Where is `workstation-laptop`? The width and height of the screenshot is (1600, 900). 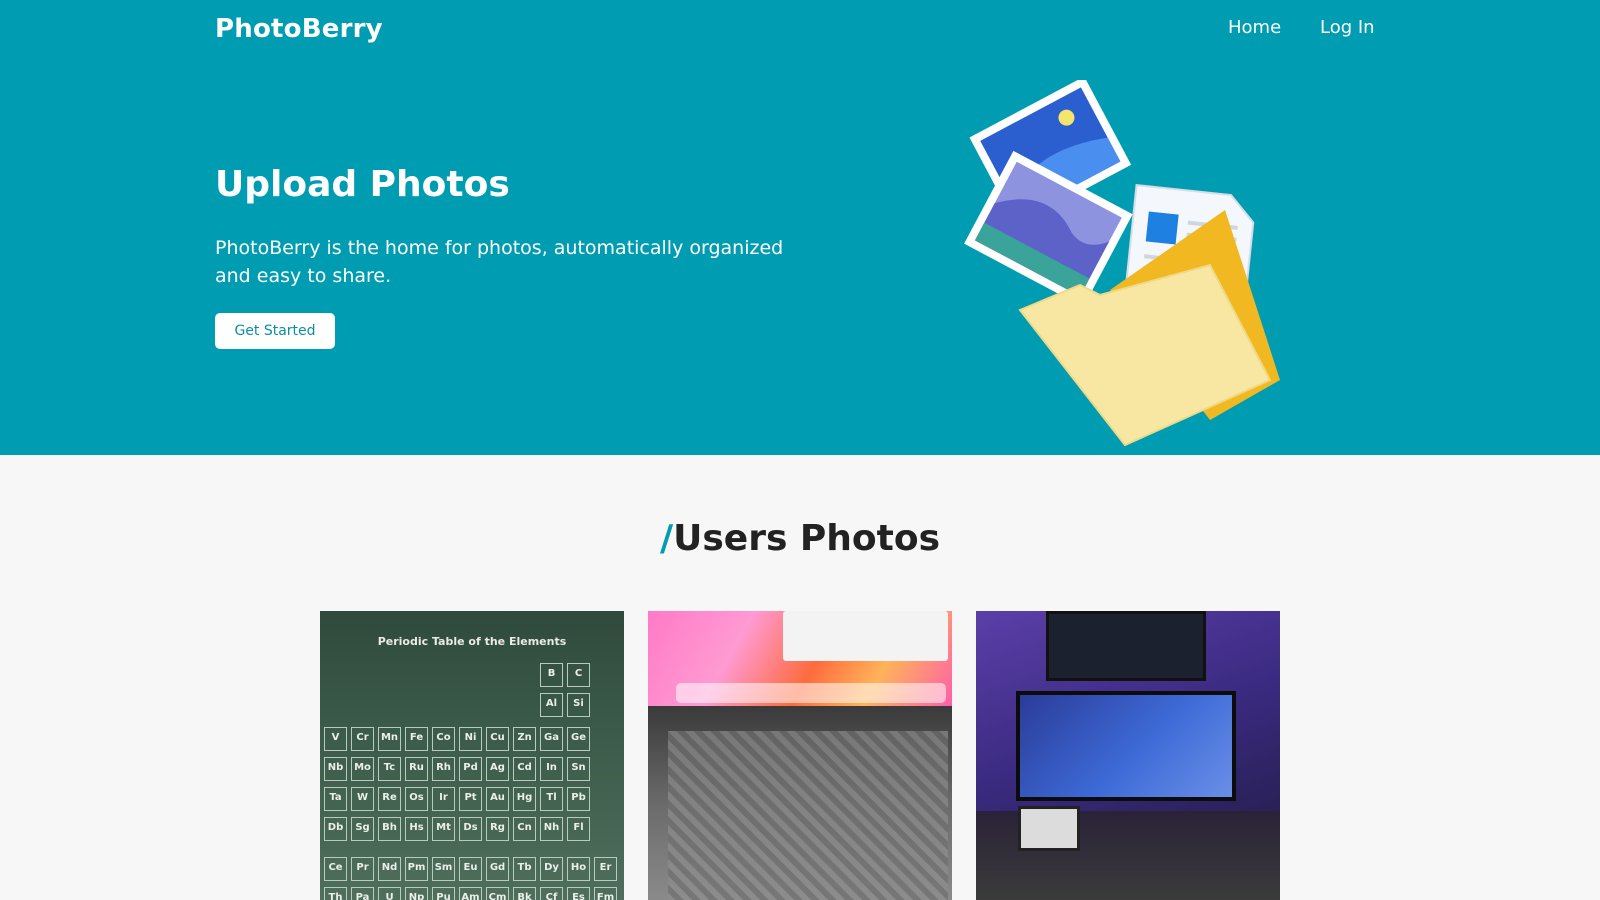
workstation-laptop is located at coordinates (1049, 828).